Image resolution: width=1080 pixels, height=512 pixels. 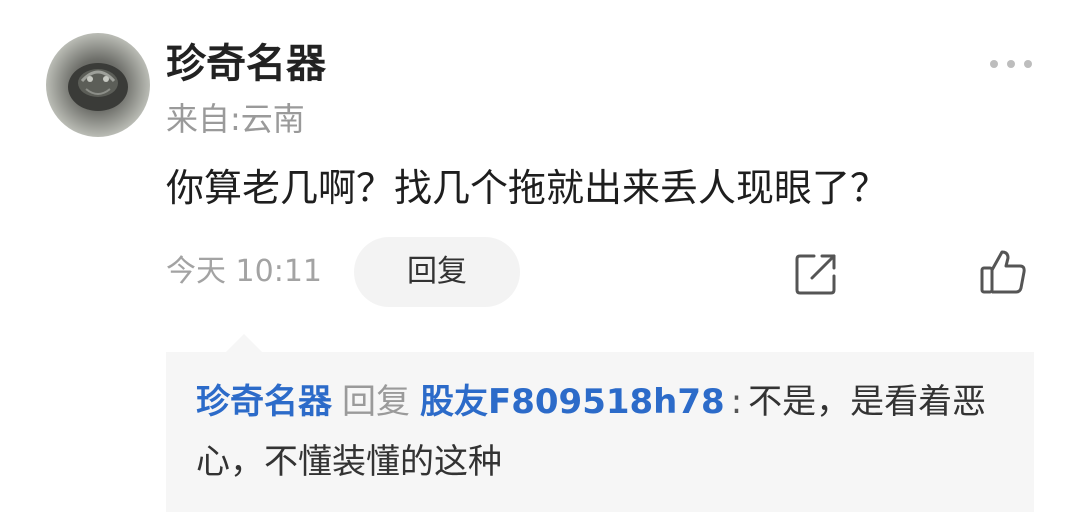 I want to click on avatar-image, so click(x=98, y=87).